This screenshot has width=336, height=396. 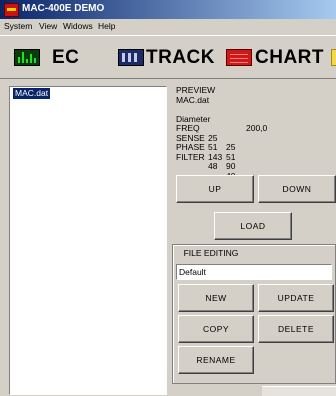 I want to click on update-button: UPDATE, so click(x=296, y=298).